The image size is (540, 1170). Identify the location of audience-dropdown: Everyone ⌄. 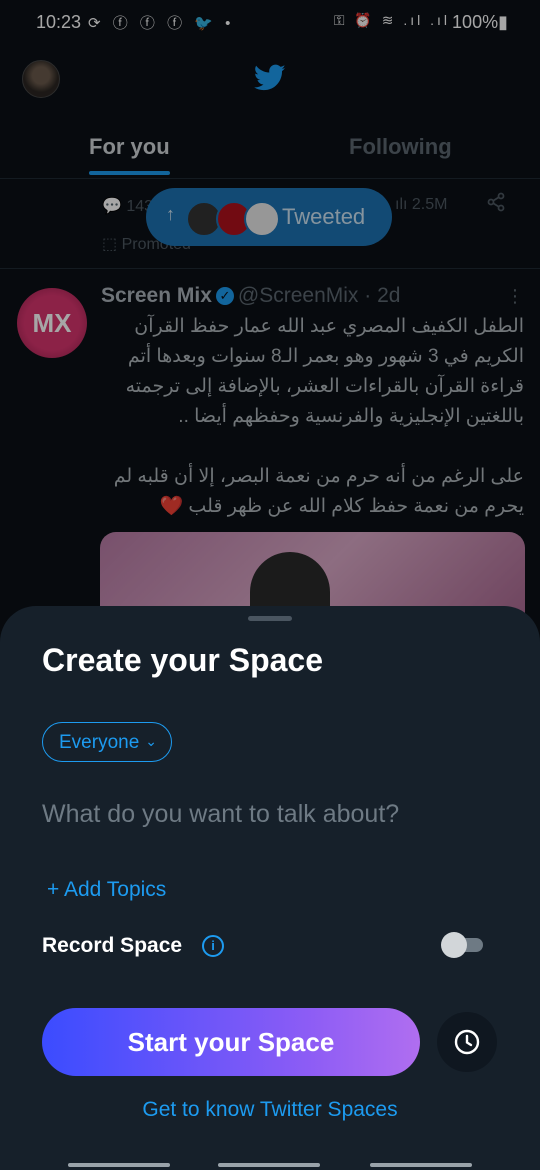
(107, 742).